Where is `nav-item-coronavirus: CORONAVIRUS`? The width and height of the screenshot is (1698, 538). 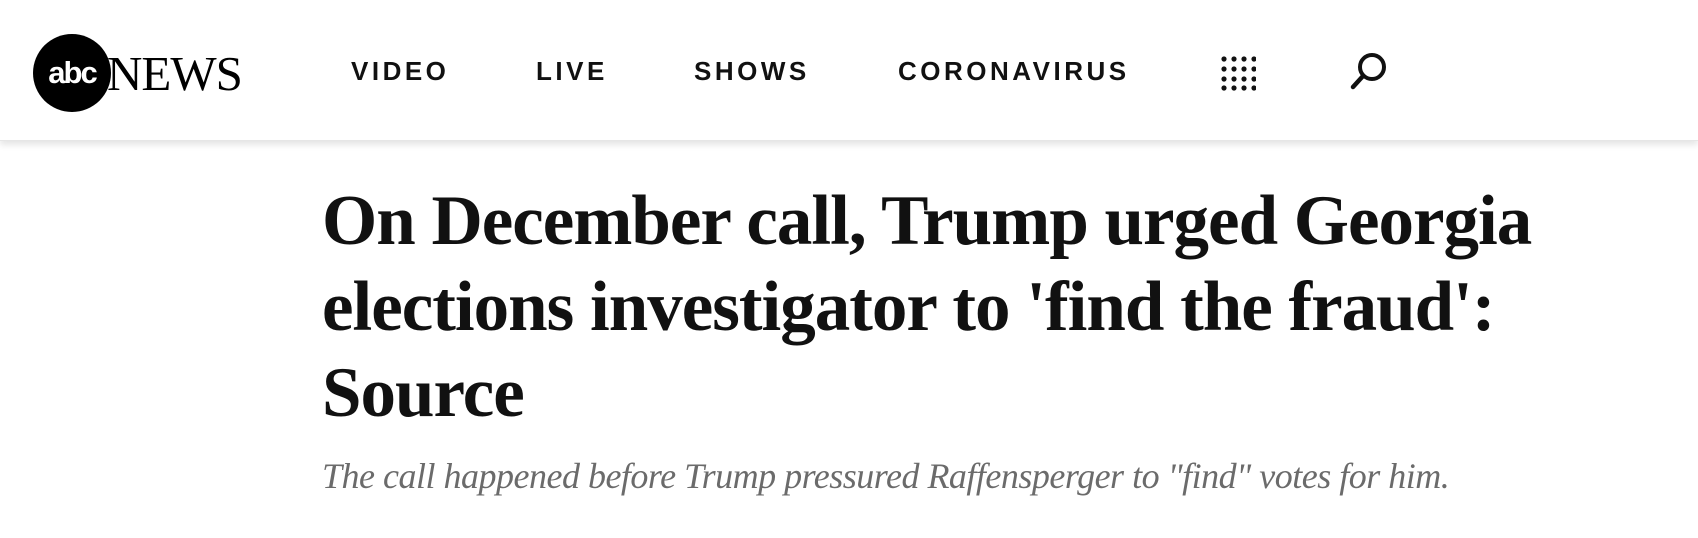
nav-item-coronavirus: CORONAVIRUS is located at coordinates (1014, 71).